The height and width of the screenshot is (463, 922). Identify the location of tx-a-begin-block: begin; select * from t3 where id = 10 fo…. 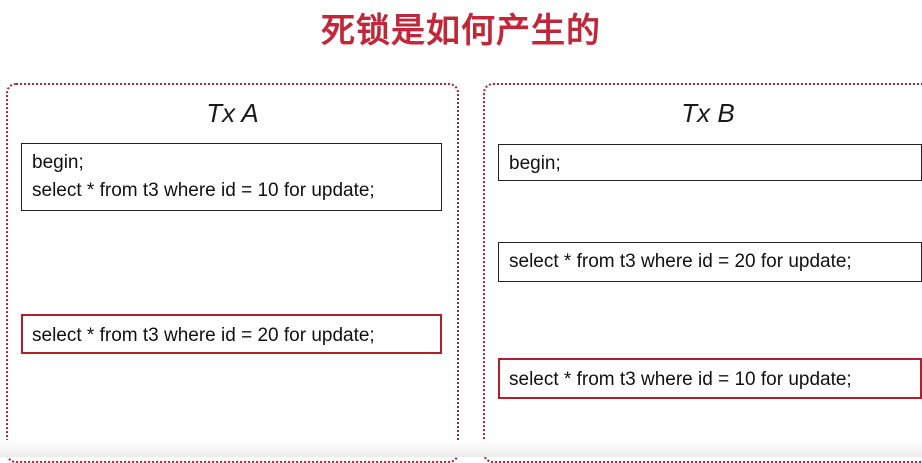
(231, 177).